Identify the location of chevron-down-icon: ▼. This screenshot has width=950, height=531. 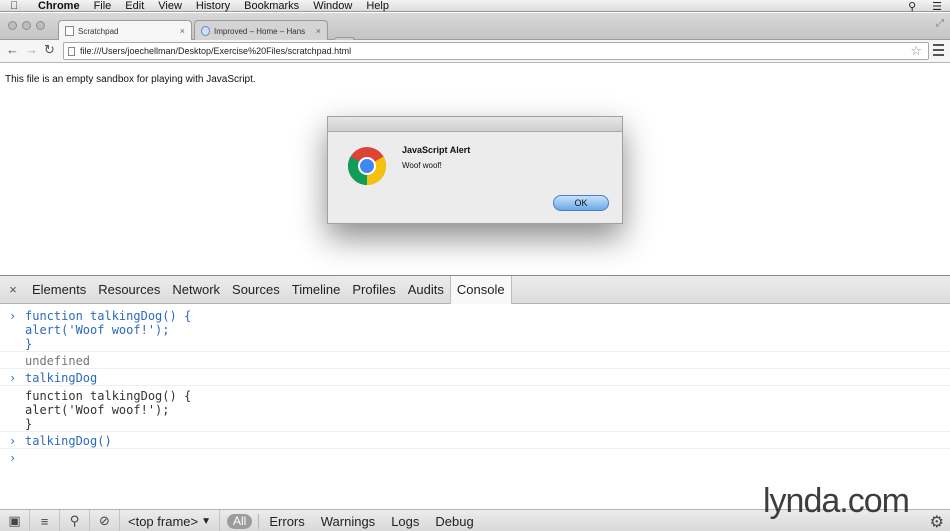
(206, 521).